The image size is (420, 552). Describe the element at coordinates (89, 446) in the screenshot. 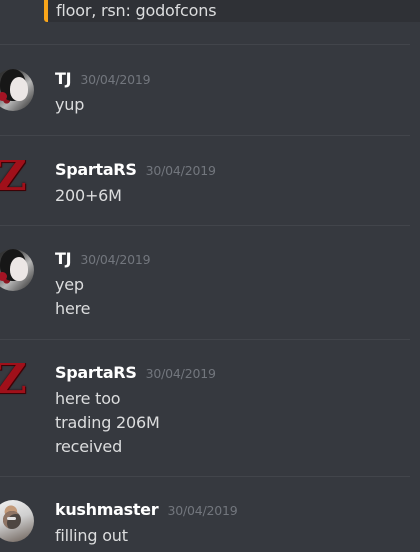

I see `message-line: received` at that location.